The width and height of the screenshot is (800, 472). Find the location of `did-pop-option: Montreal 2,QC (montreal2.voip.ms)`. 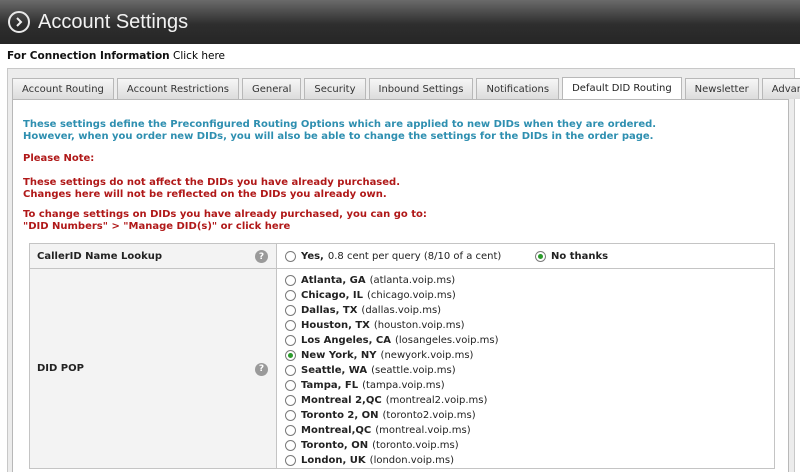

did-pop-option: Montreal 2,QC (montreal2.voip.ms) is located at coordinates (529, 400).